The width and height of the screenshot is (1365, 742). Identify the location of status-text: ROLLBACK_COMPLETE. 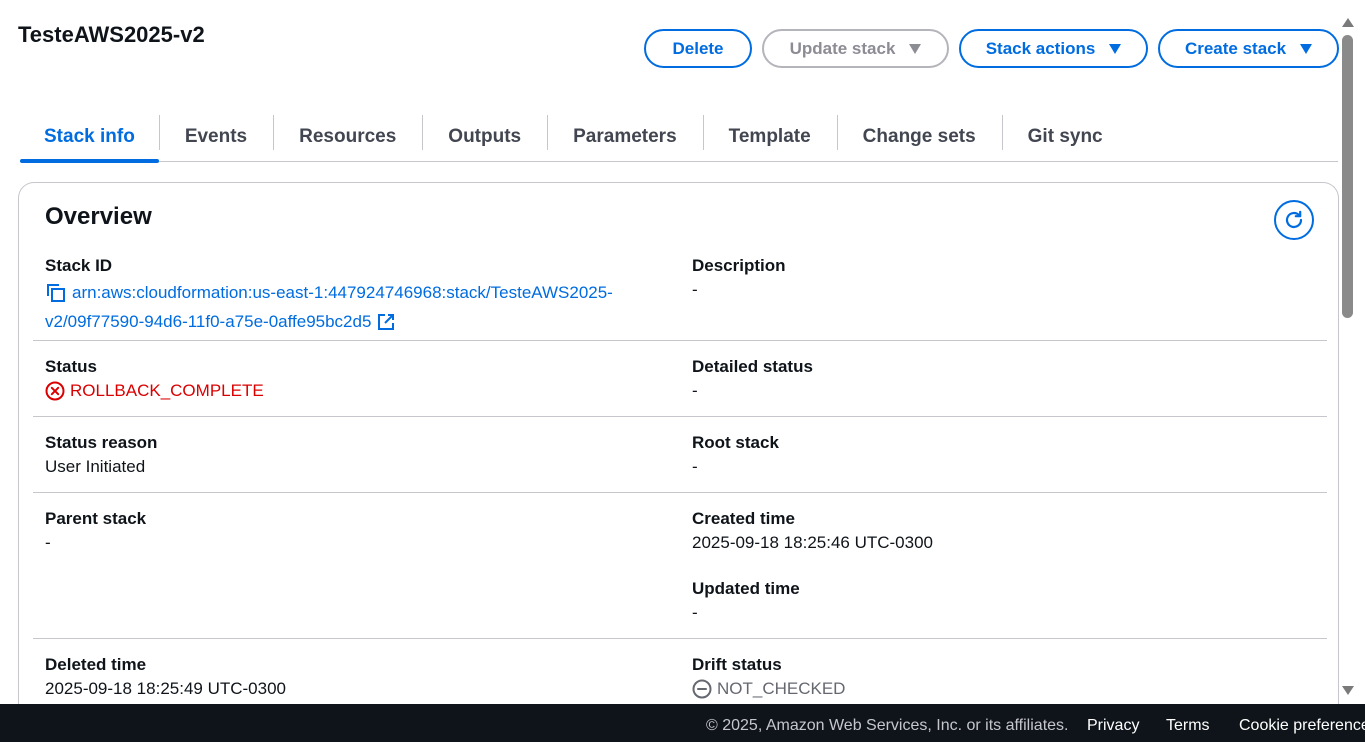
(167, 390).